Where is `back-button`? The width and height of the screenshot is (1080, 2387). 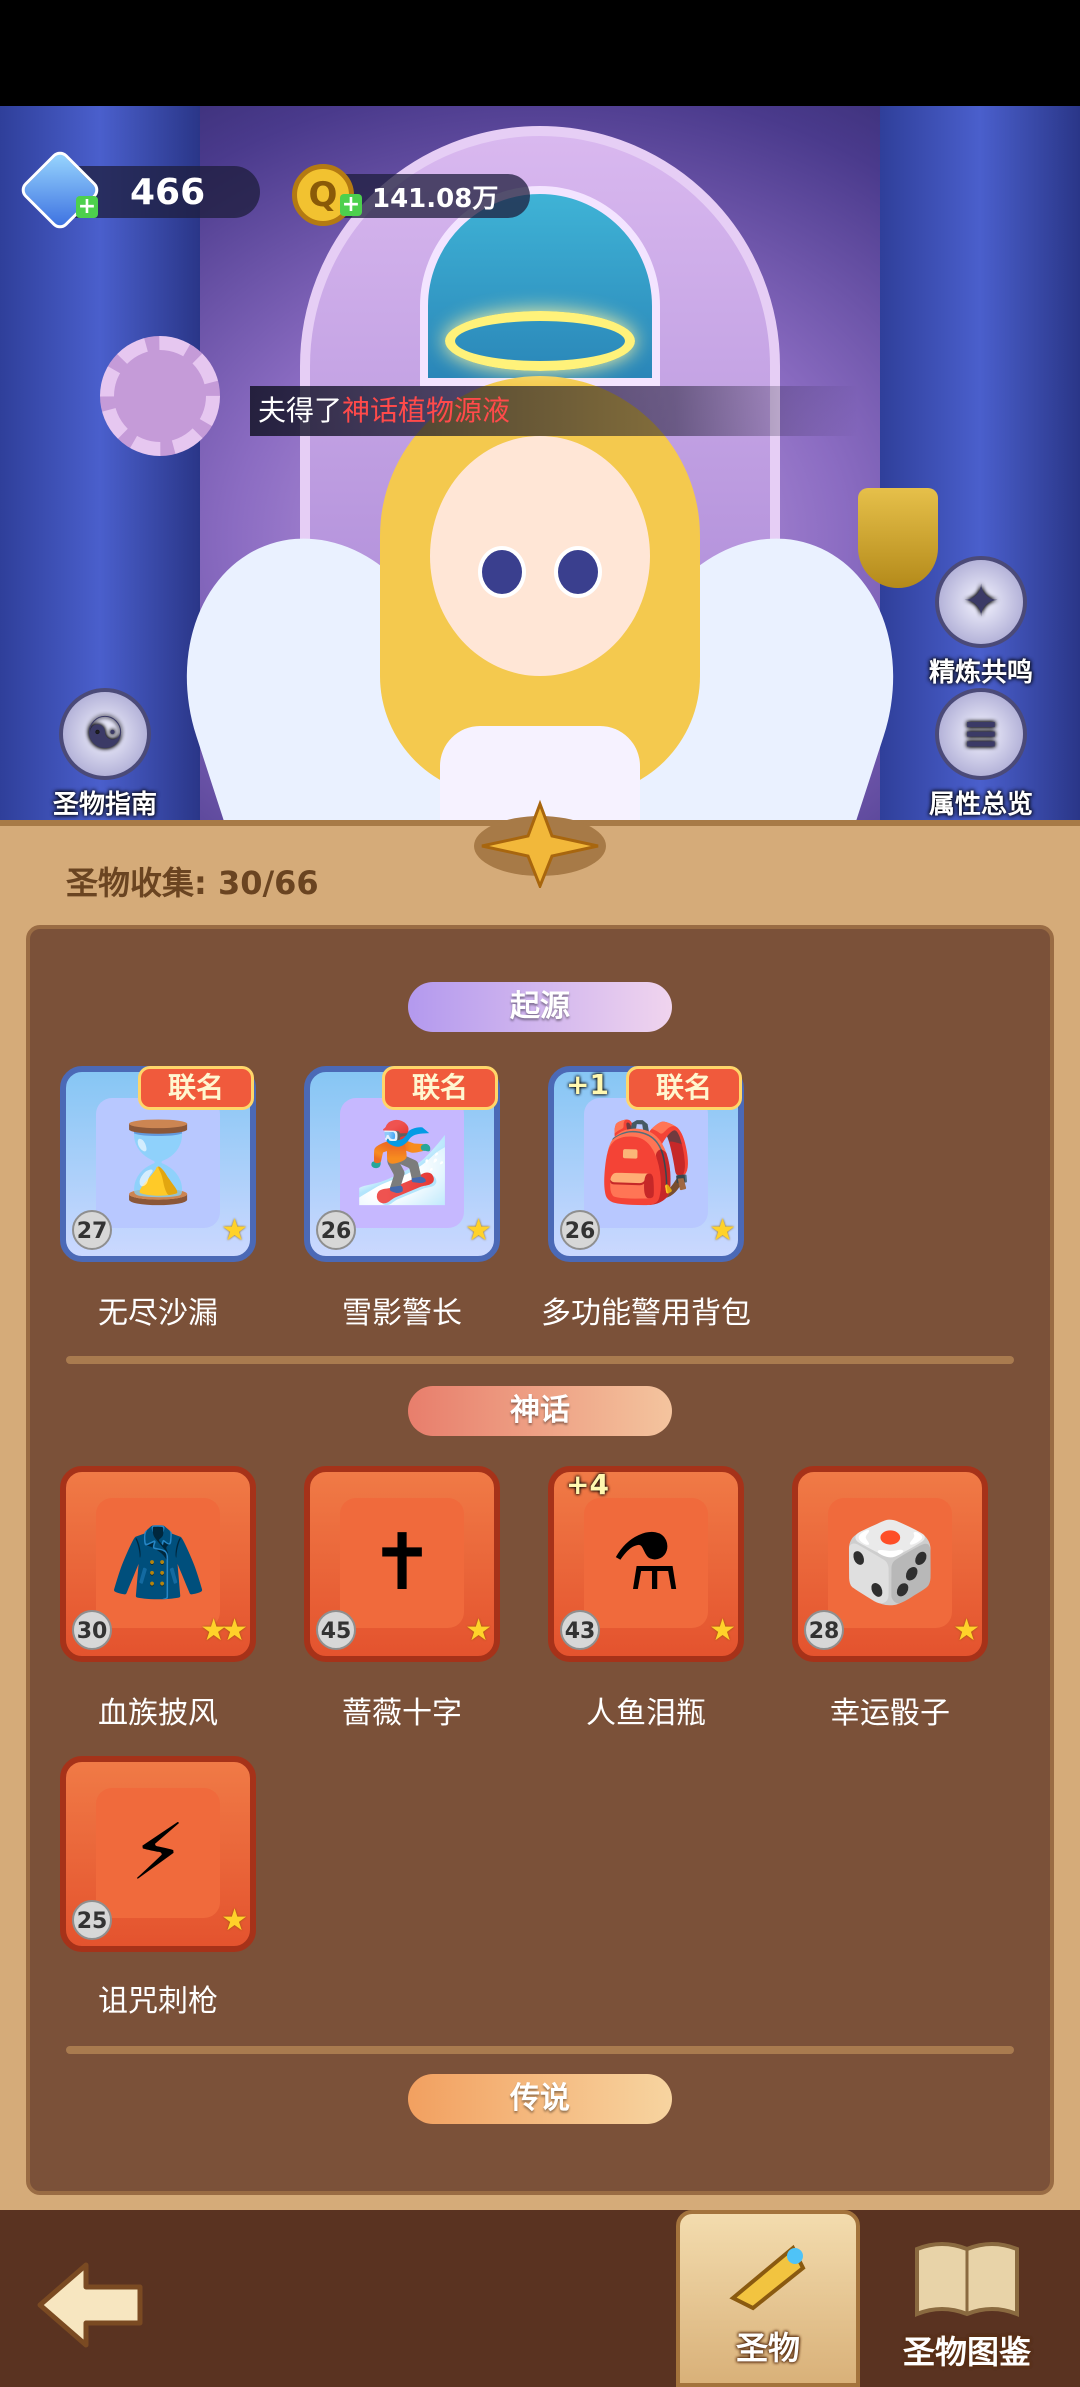
back-button is located at coordinates (90, 2305).